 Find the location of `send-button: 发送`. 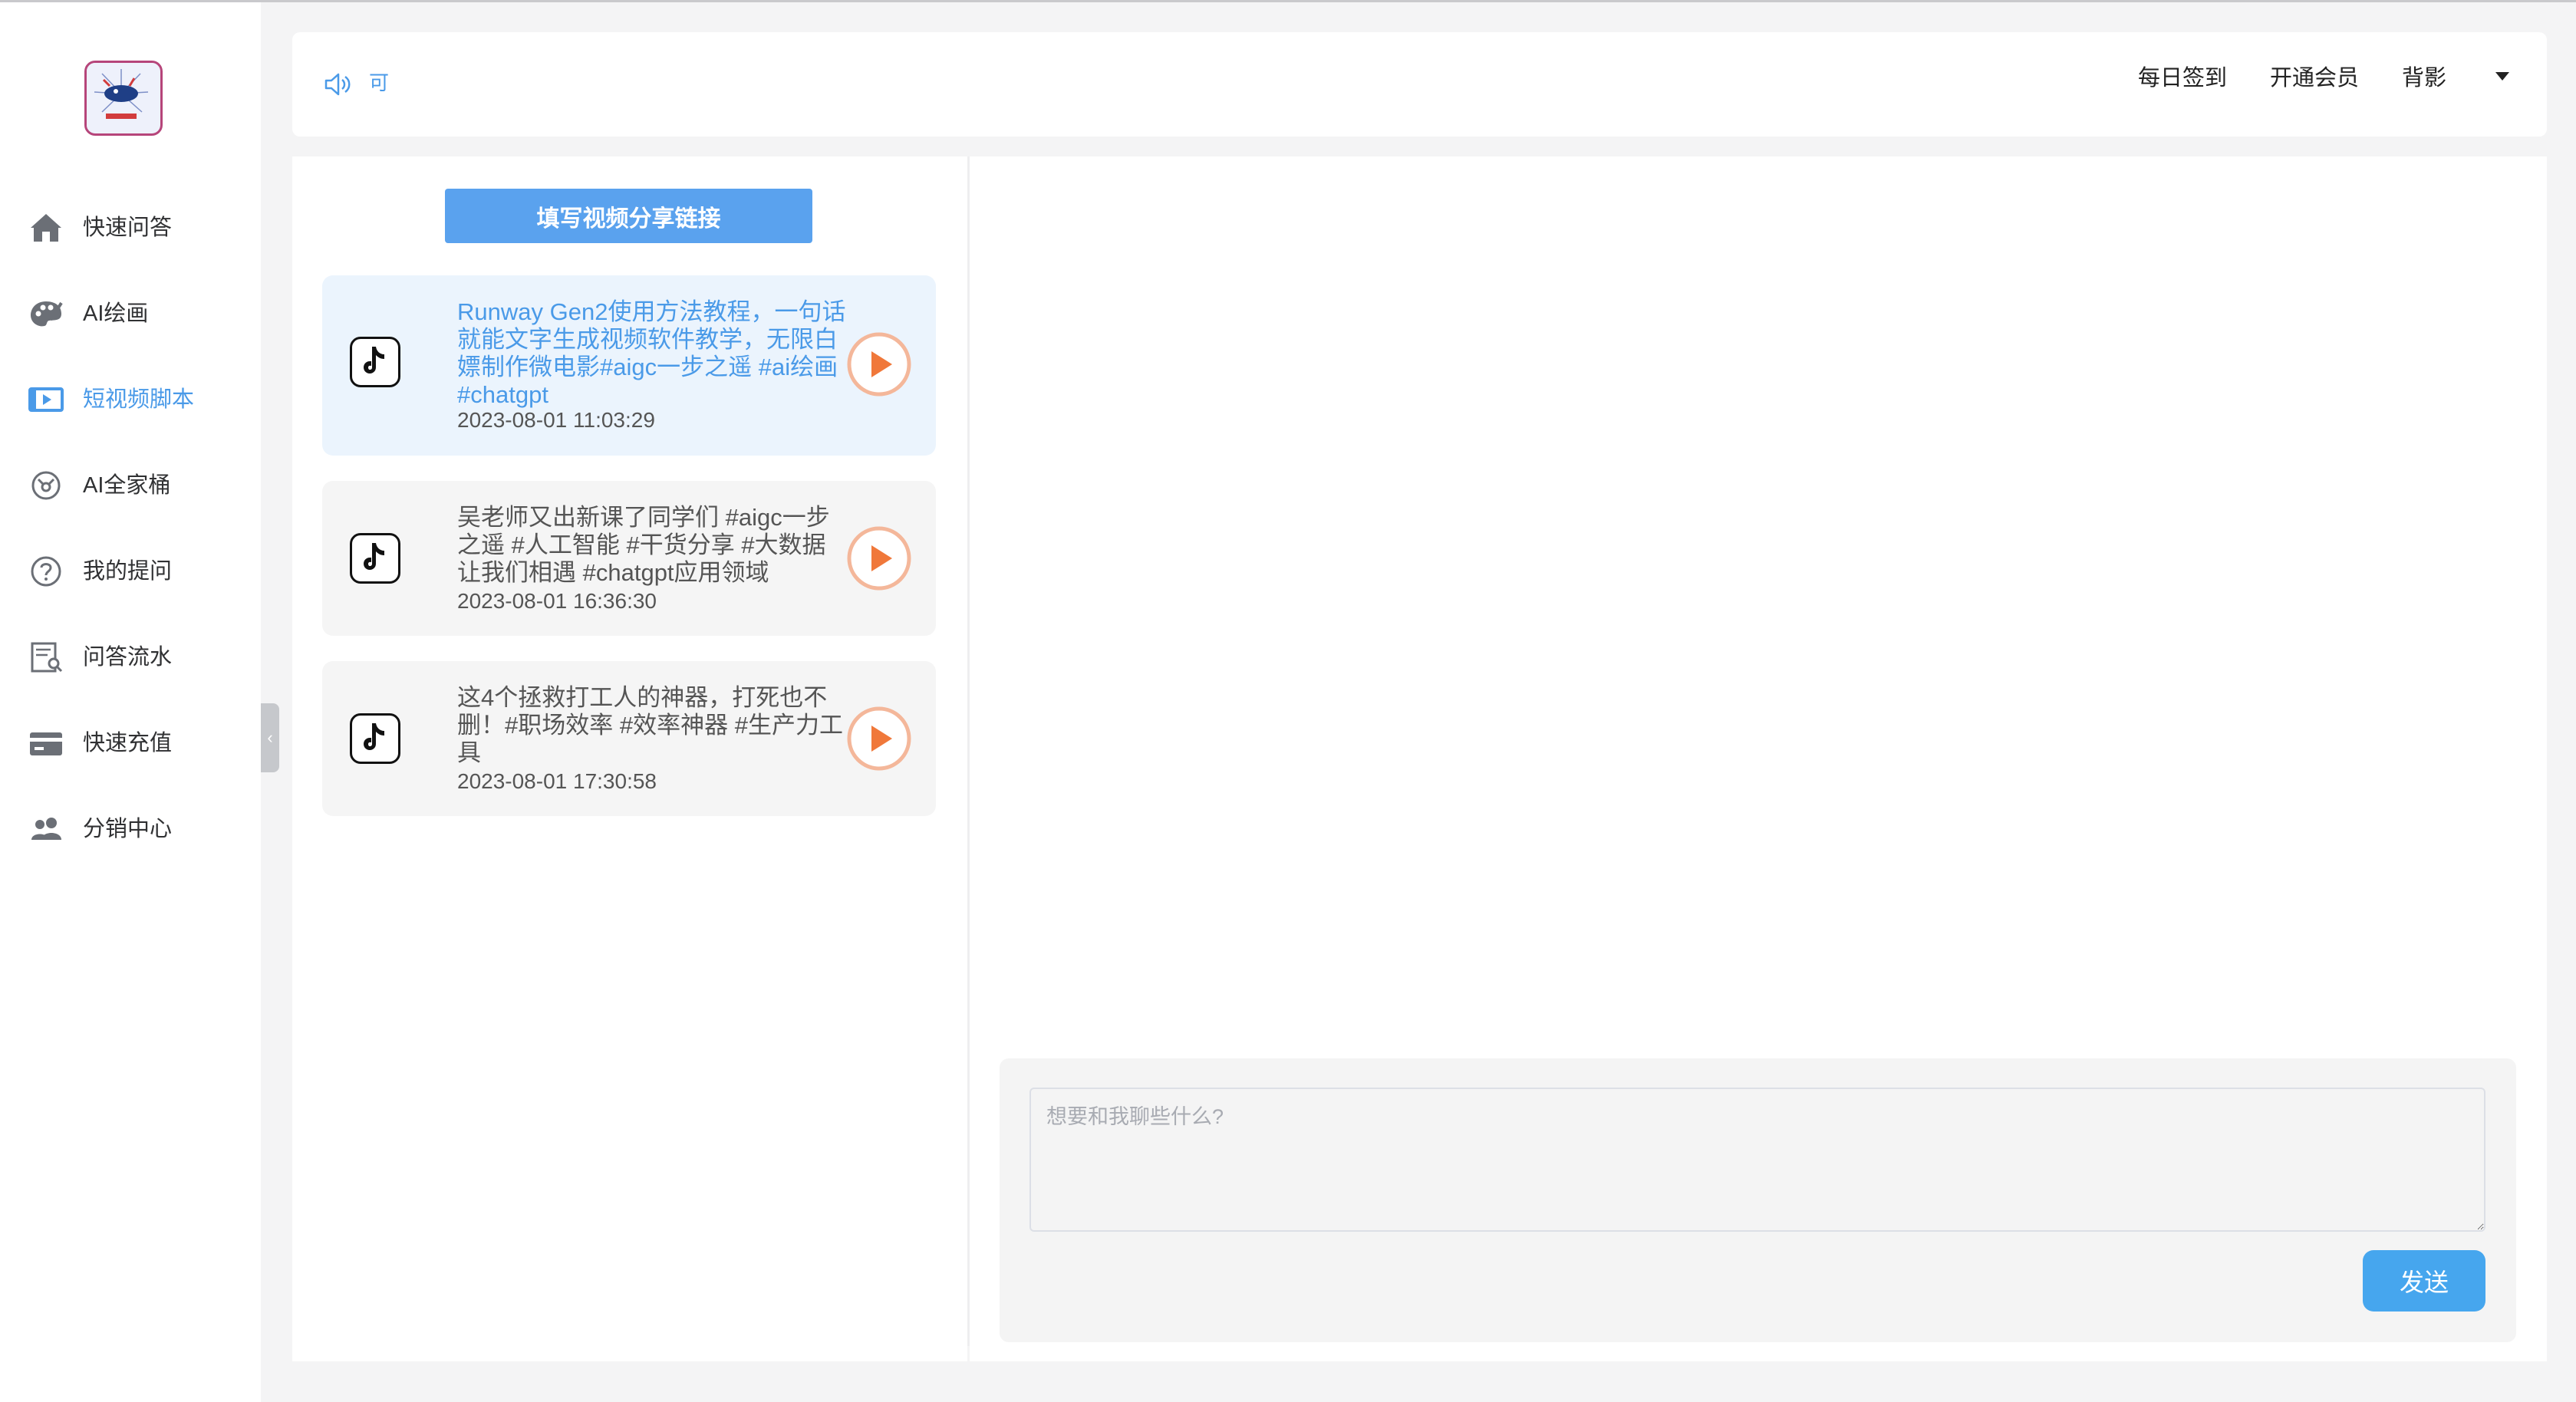

send-button: 发送 is located at coordinates (2424, 1280).